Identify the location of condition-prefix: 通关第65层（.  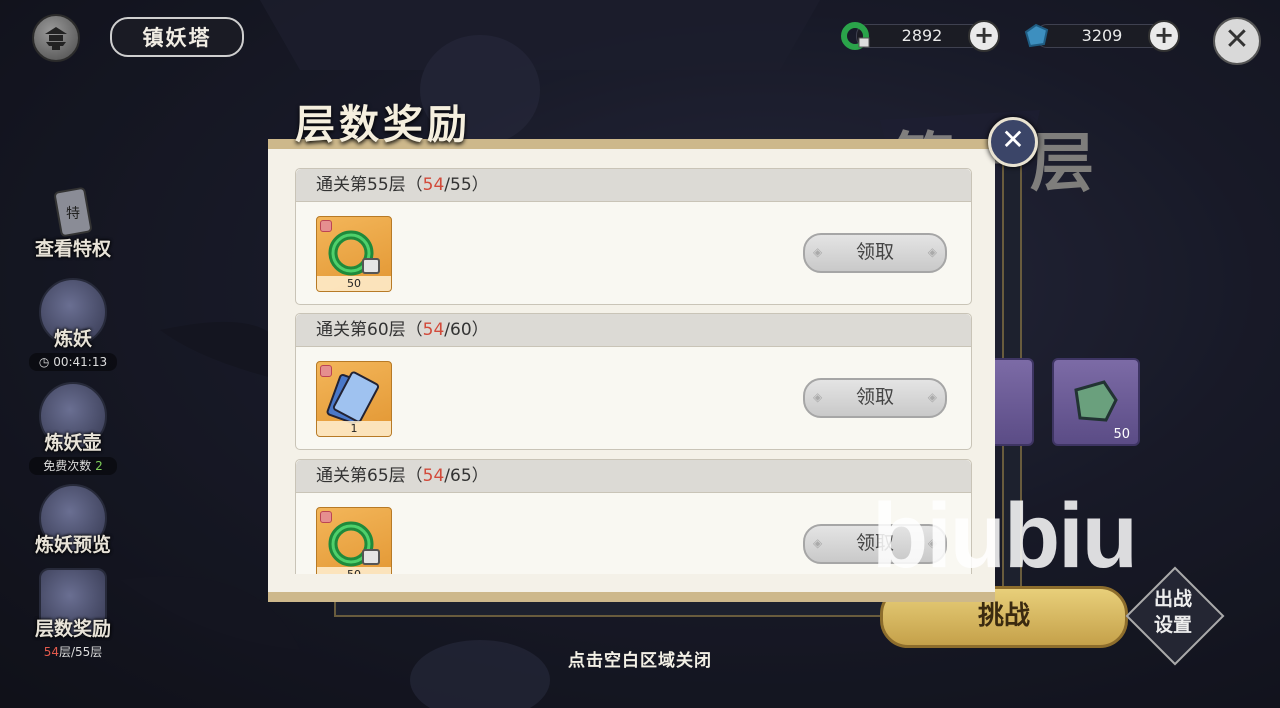
(369, 476).